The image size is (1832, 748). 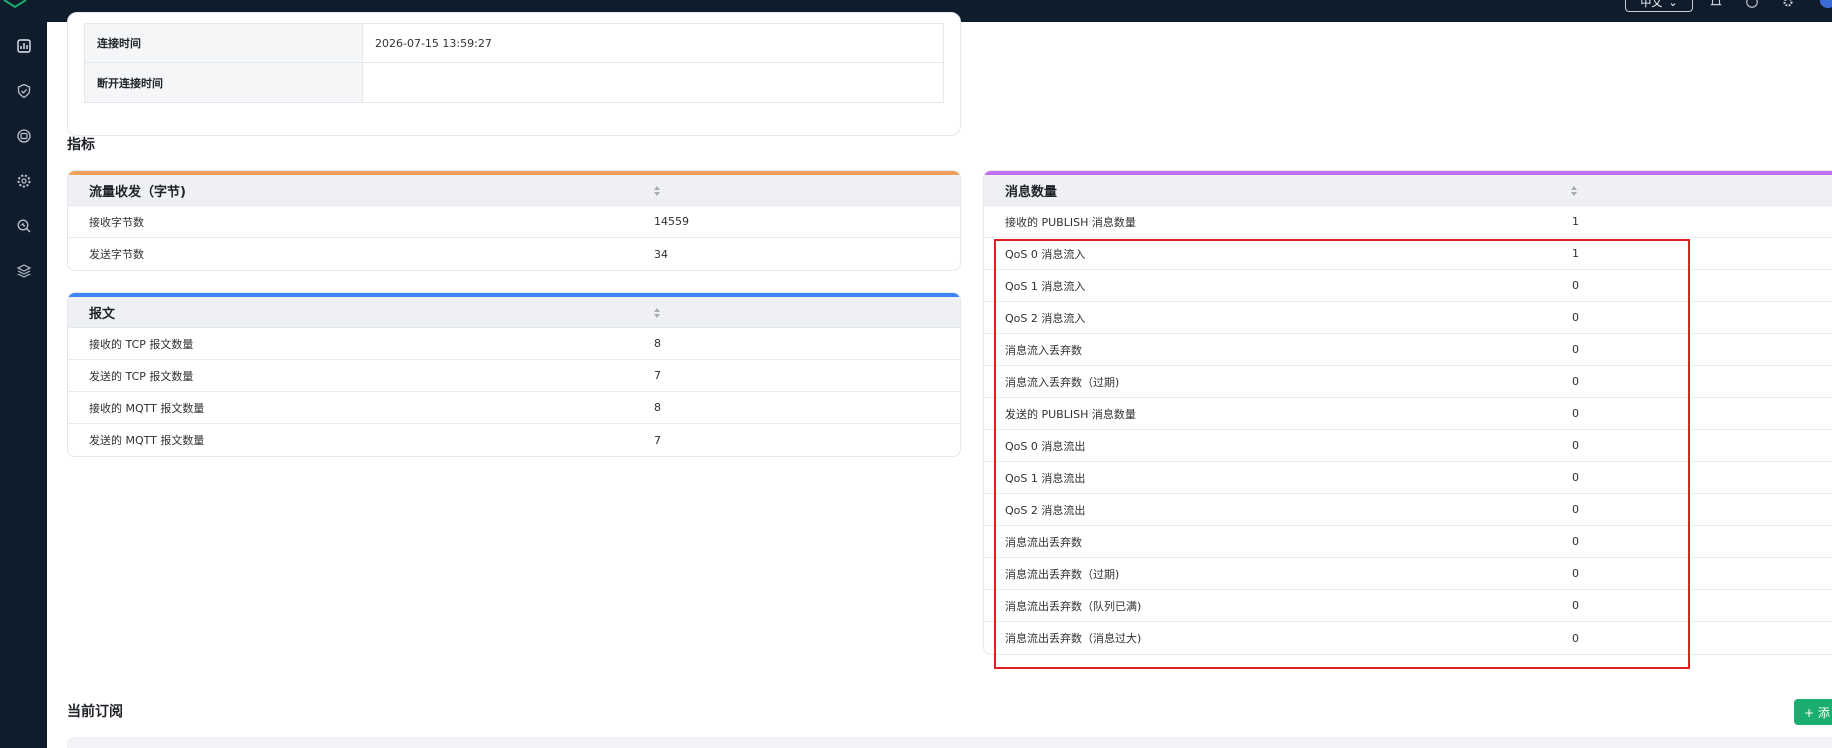 What do you see at coordinates (514, 43) in the screenshot?
I see `table-row: 连接时间 2026-07-15 13:59:27` at bounding box center [514, 43].